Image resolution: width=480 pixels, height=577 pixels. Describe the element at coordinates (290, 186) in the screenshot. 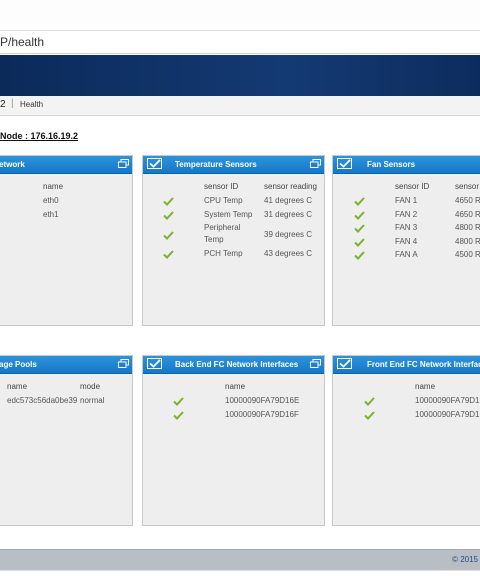

I see `column-header: sensor reading` at that location.